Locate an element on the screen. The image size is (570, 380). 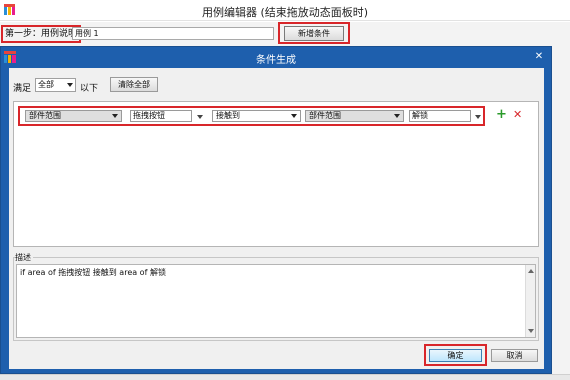
main-title-bar: 用例编辑器 (结束拖放动态面板时) is located at coordinates (285, 10).